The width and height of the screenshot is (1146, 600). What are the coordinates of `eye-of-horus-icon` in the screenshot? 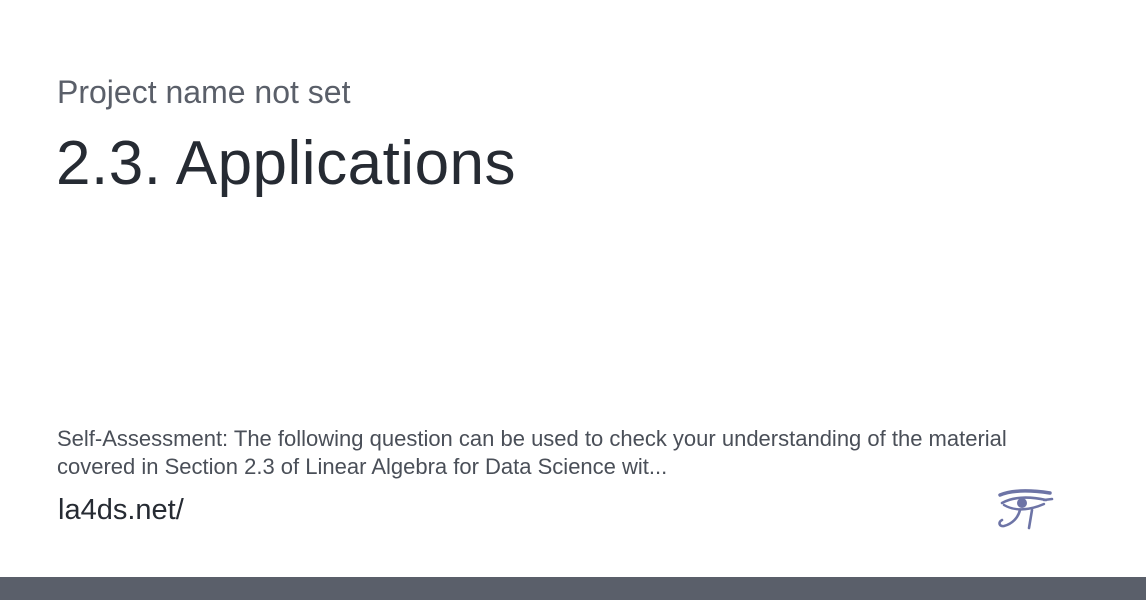 It's located at (1025, 510).